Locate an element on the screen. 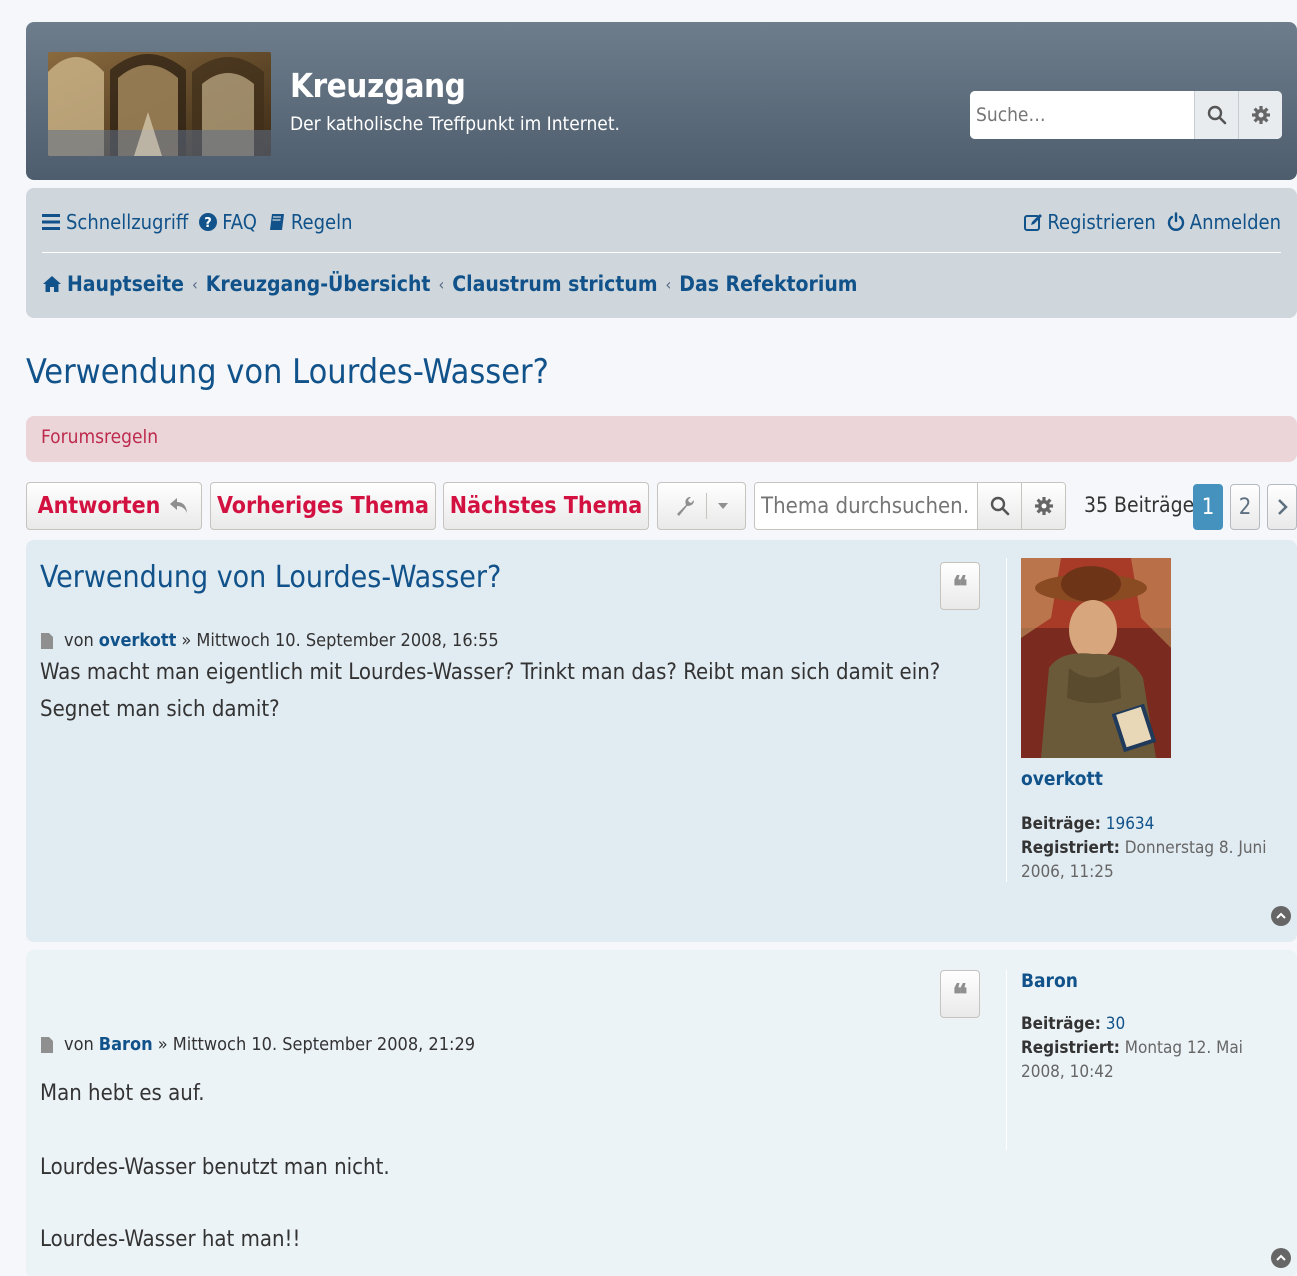  home-icon is located at coordinates (52, 284).